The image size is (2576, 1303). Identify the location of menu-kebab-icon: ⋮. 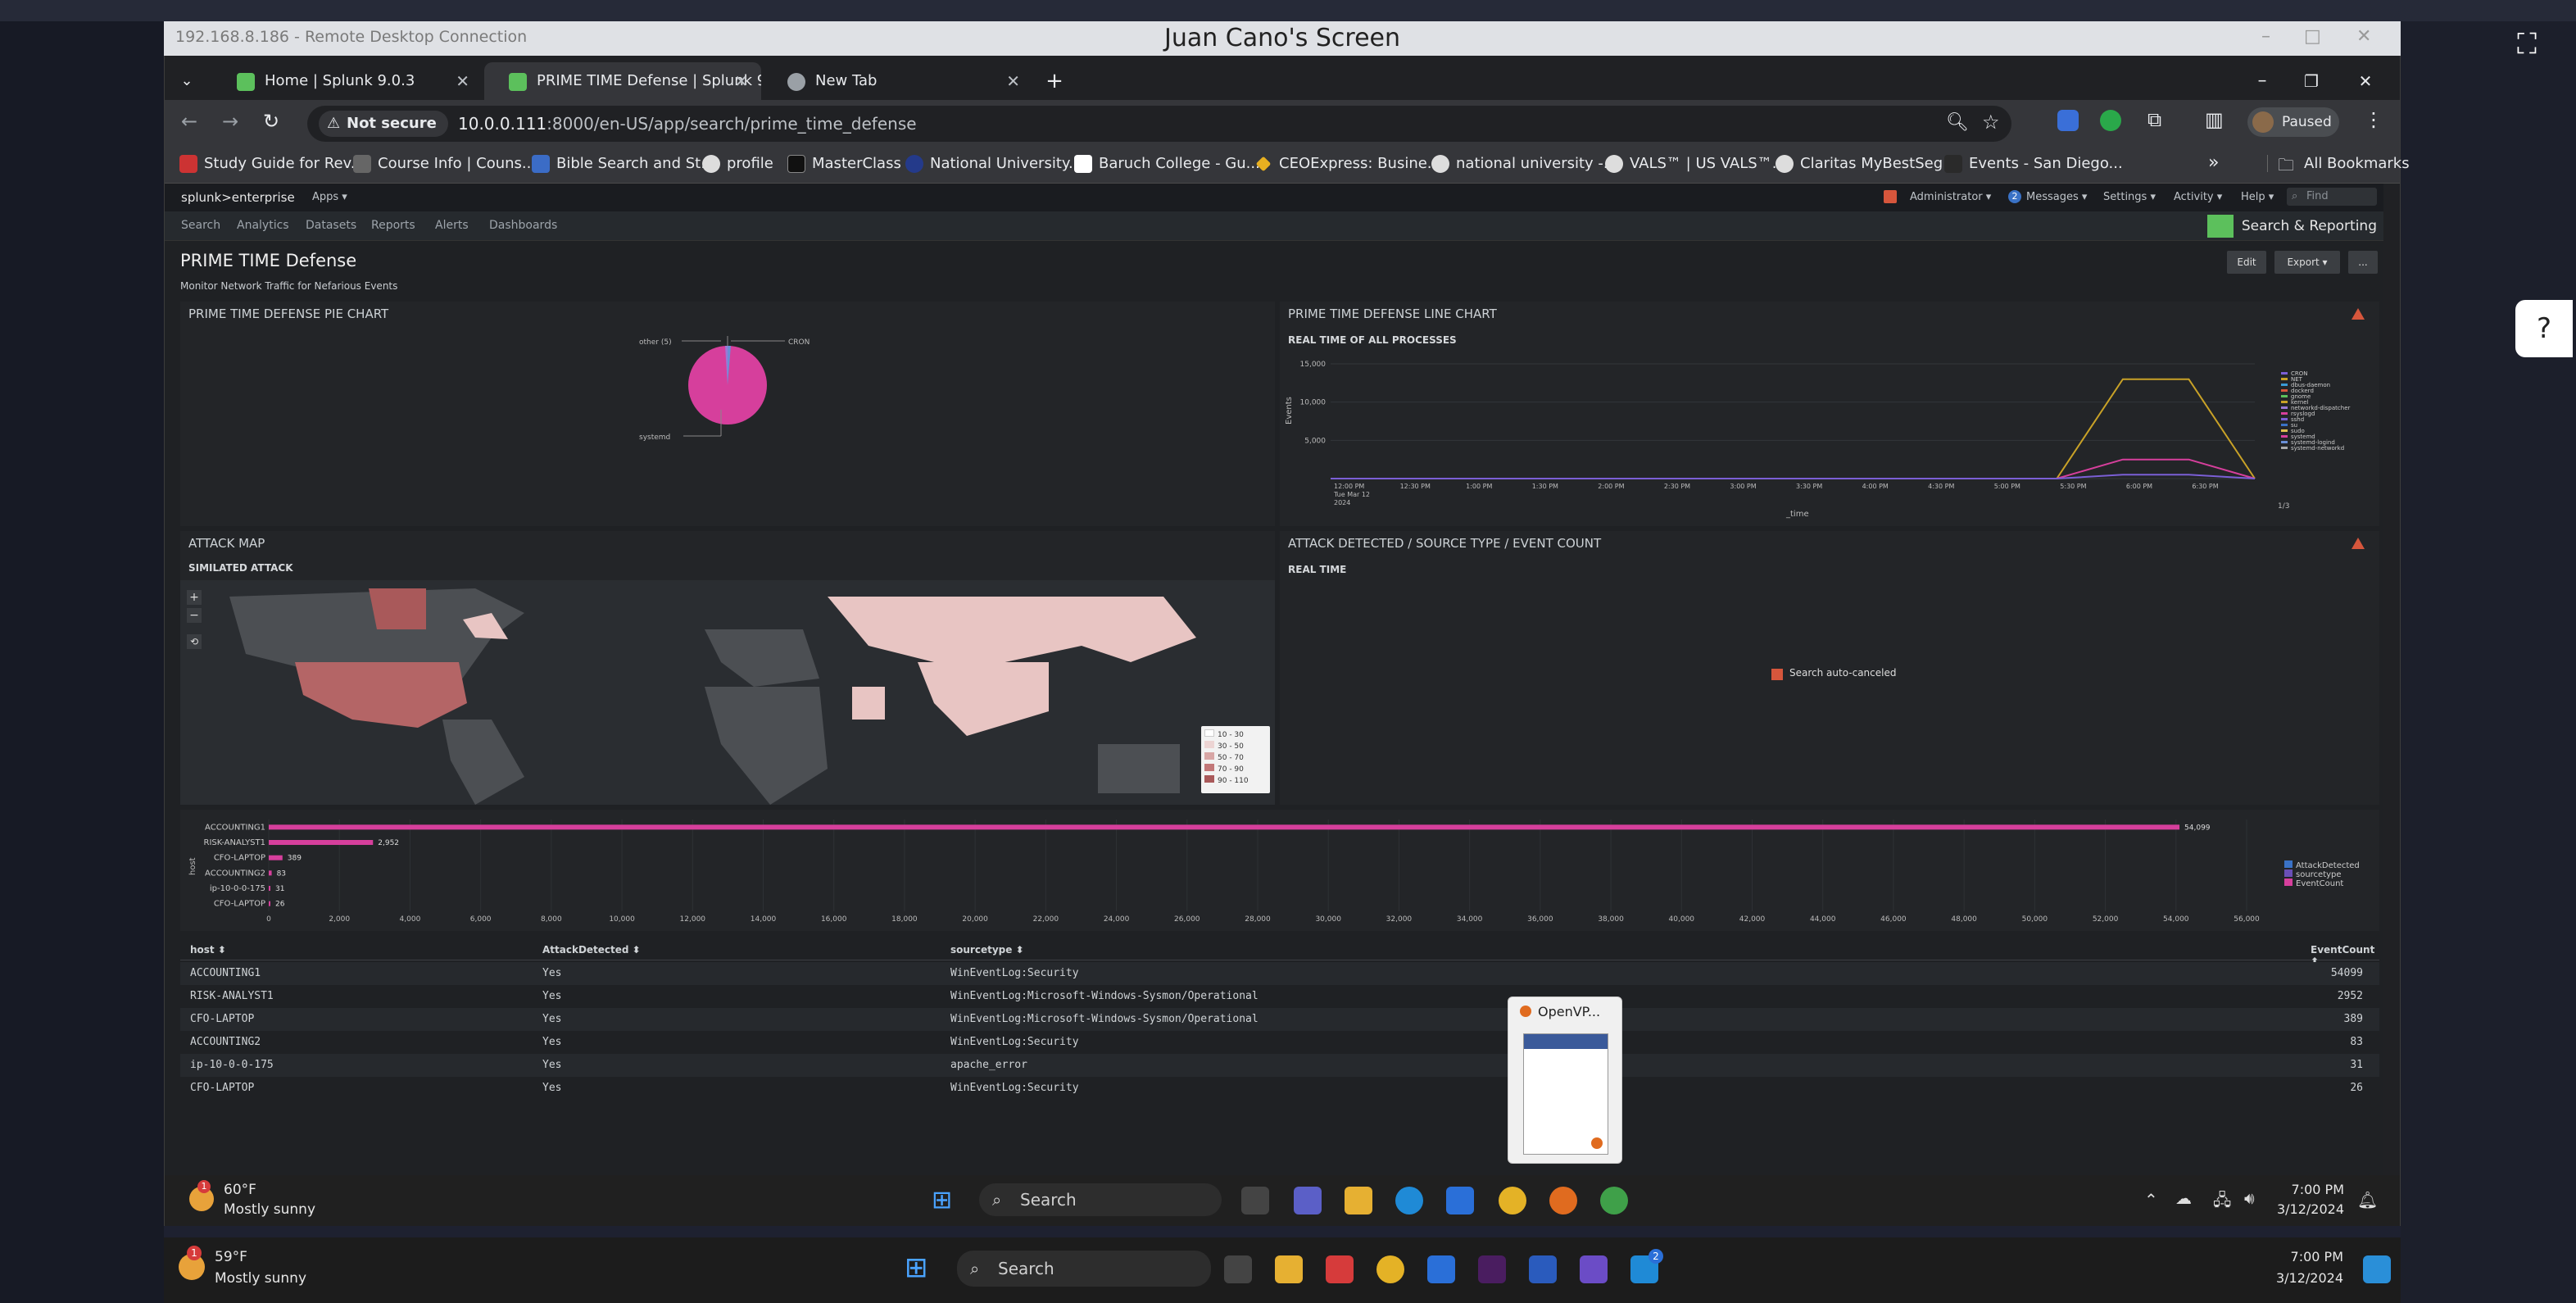
(2373, 120).